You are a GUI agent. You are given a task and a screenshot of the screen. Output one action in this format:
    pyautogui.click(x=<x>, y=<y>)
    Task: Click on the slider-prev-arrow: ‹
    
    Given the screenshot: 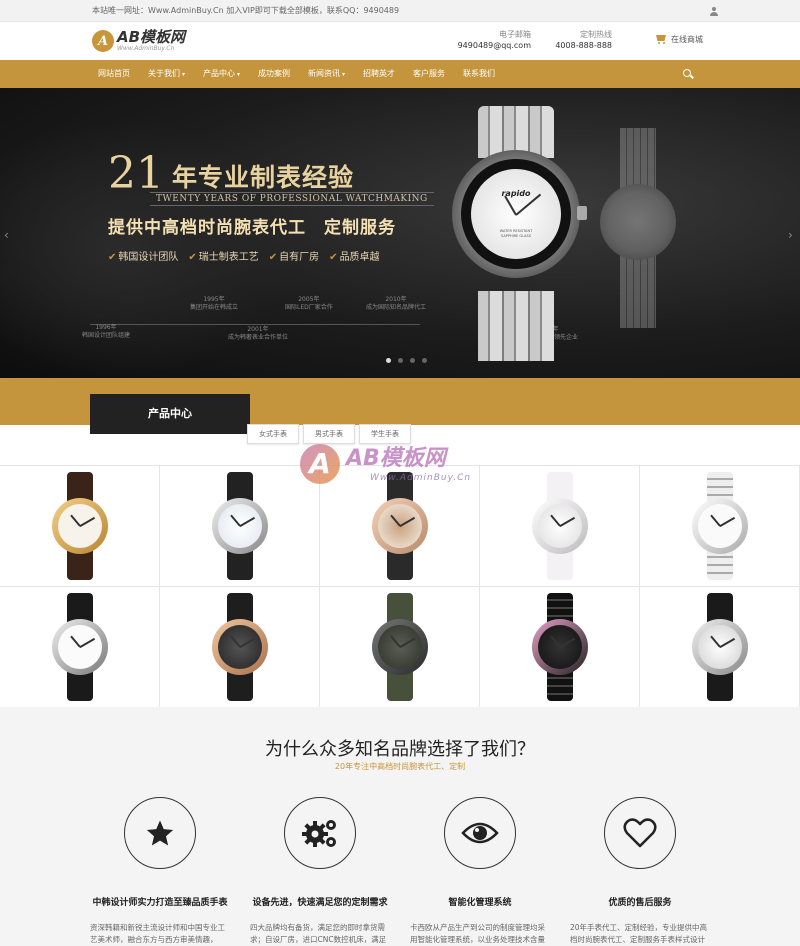 What is the action you would take?
    pyautogui.click(x=6, y=235)
    